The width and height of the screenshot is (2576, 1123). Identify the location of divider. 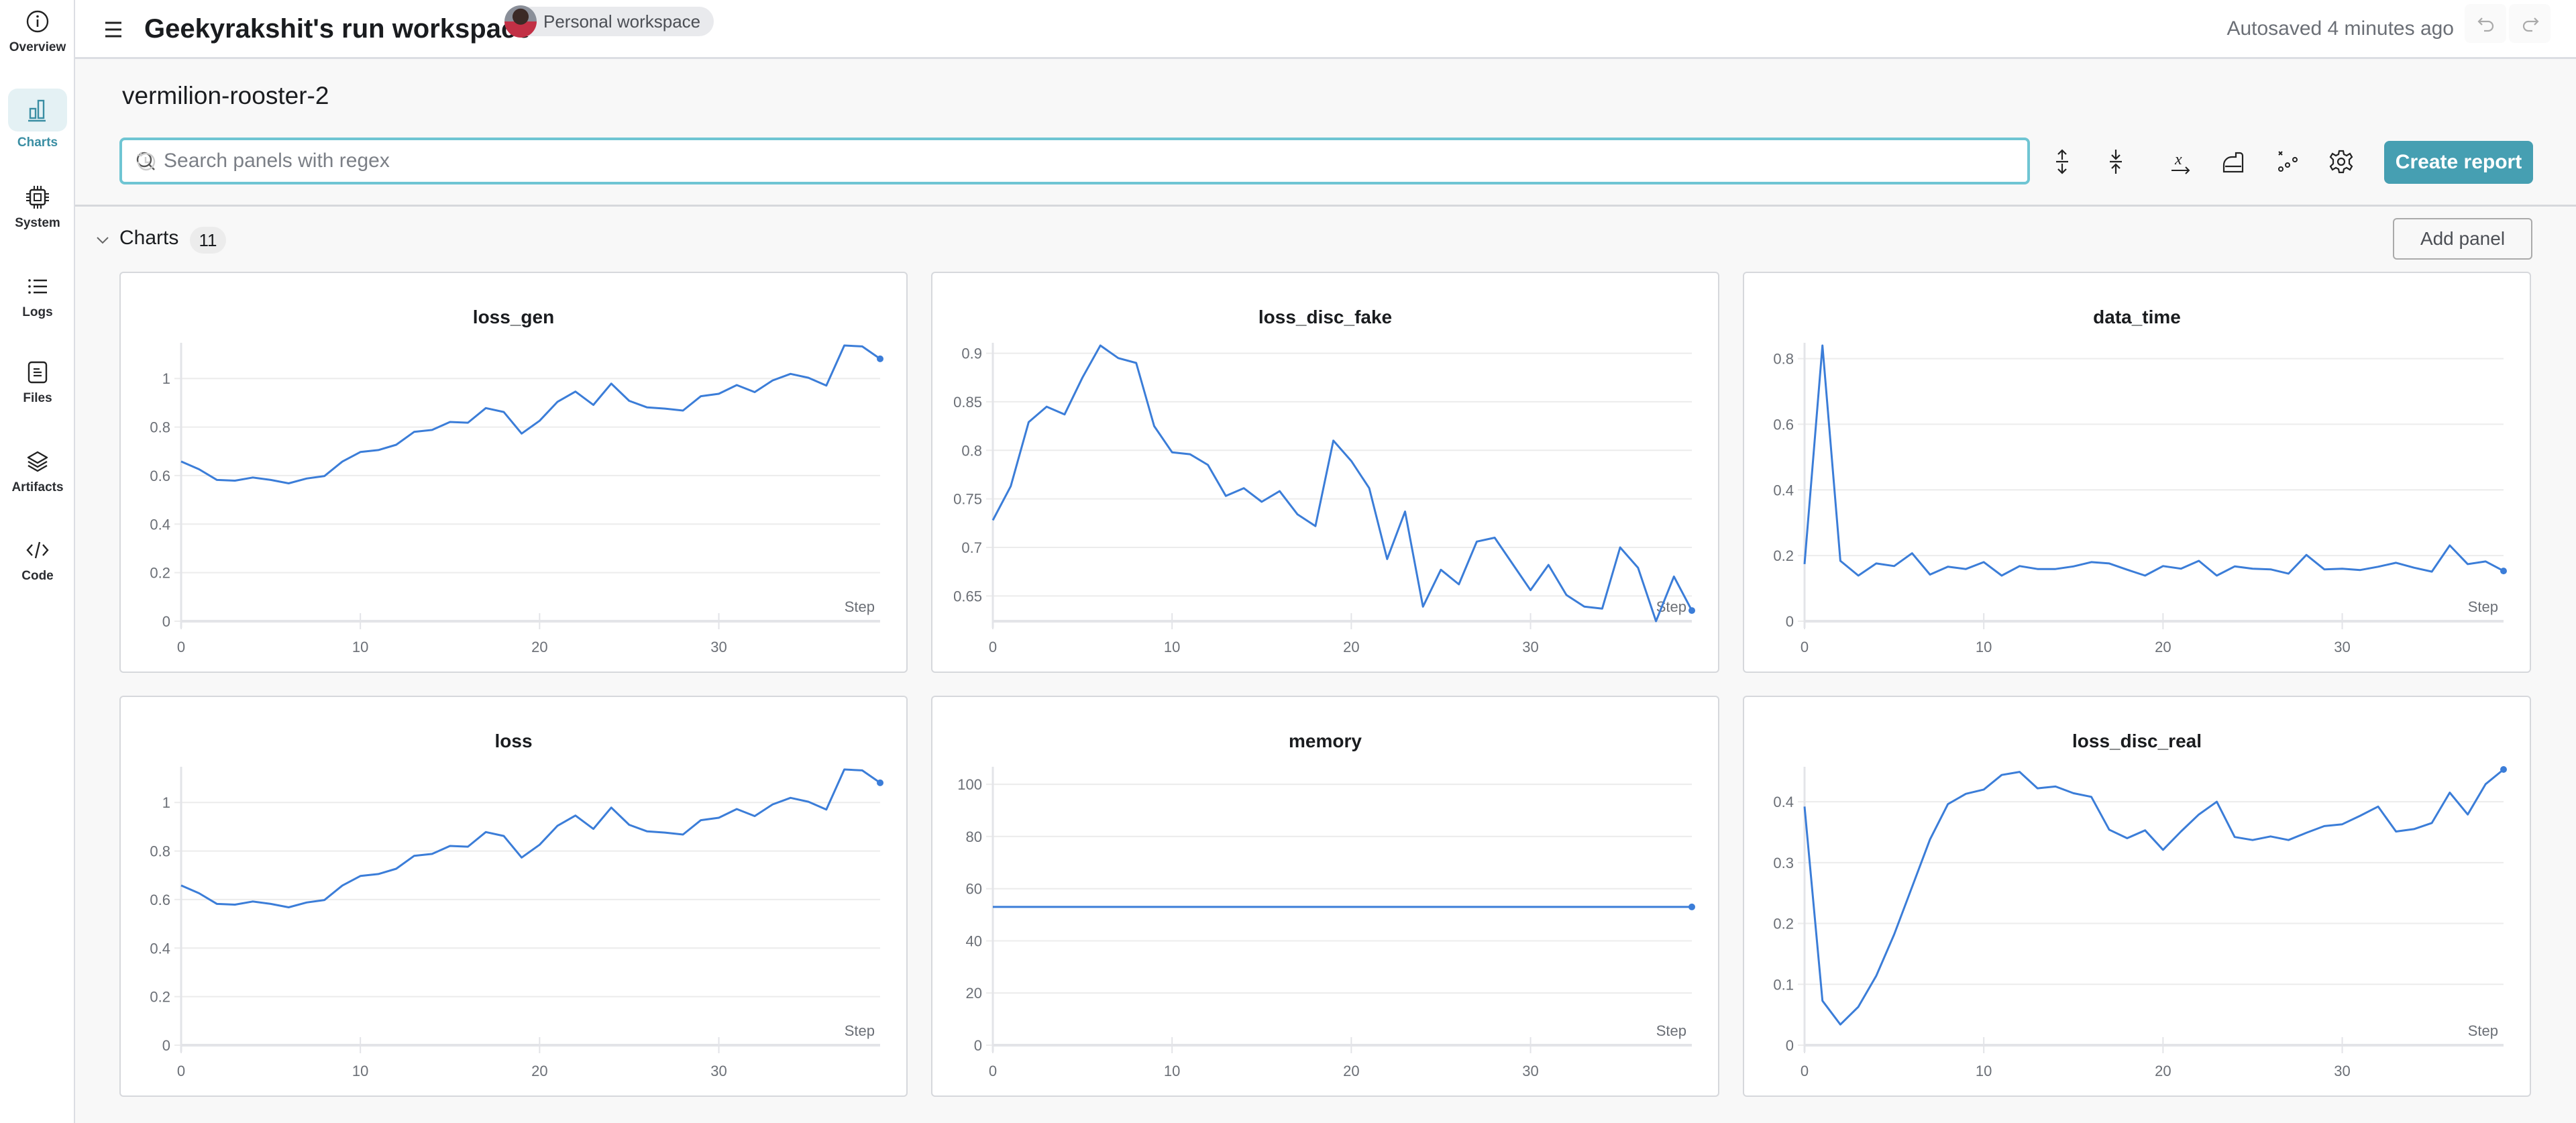
(1325, 206).